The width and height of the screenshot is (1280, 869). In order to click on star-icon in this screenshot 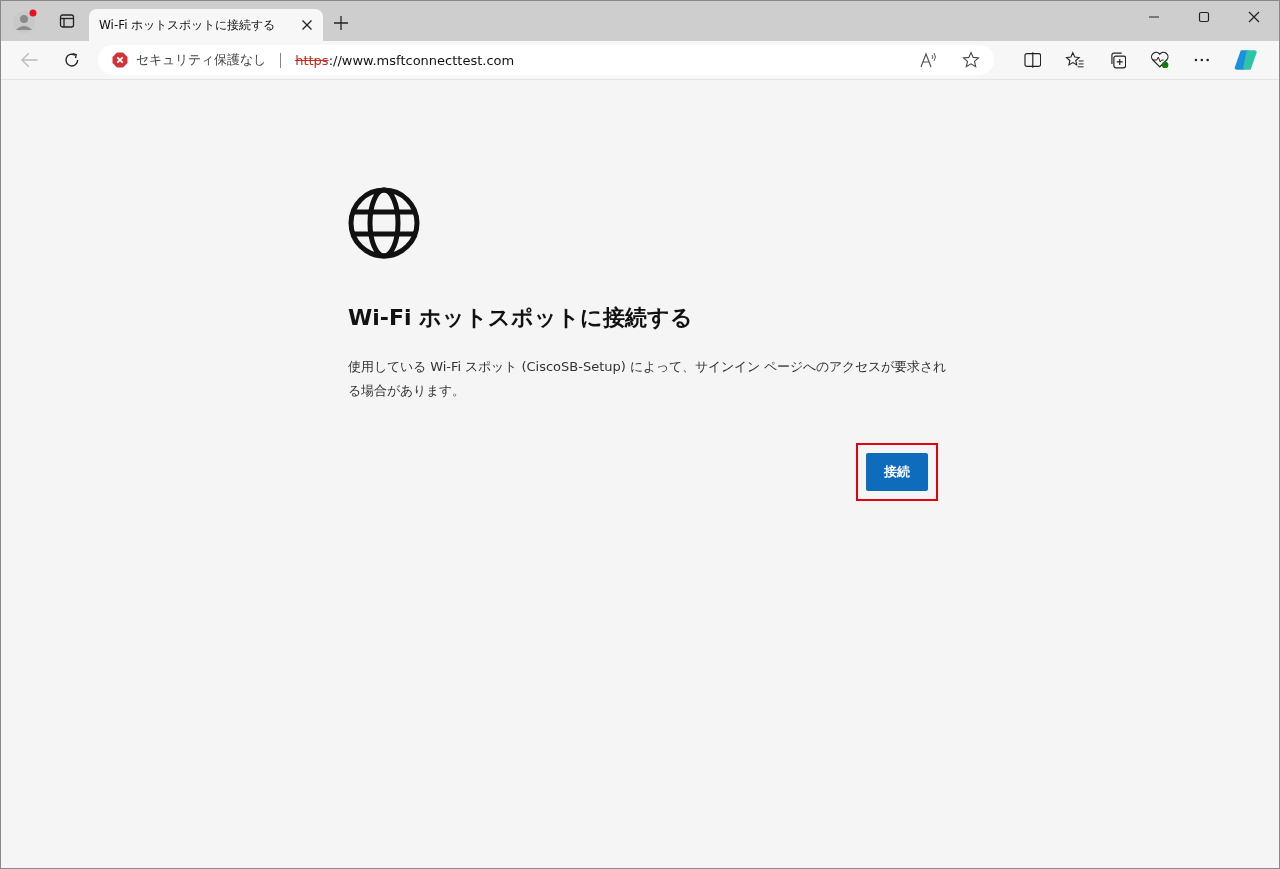, I will do `click(970, 60)`.